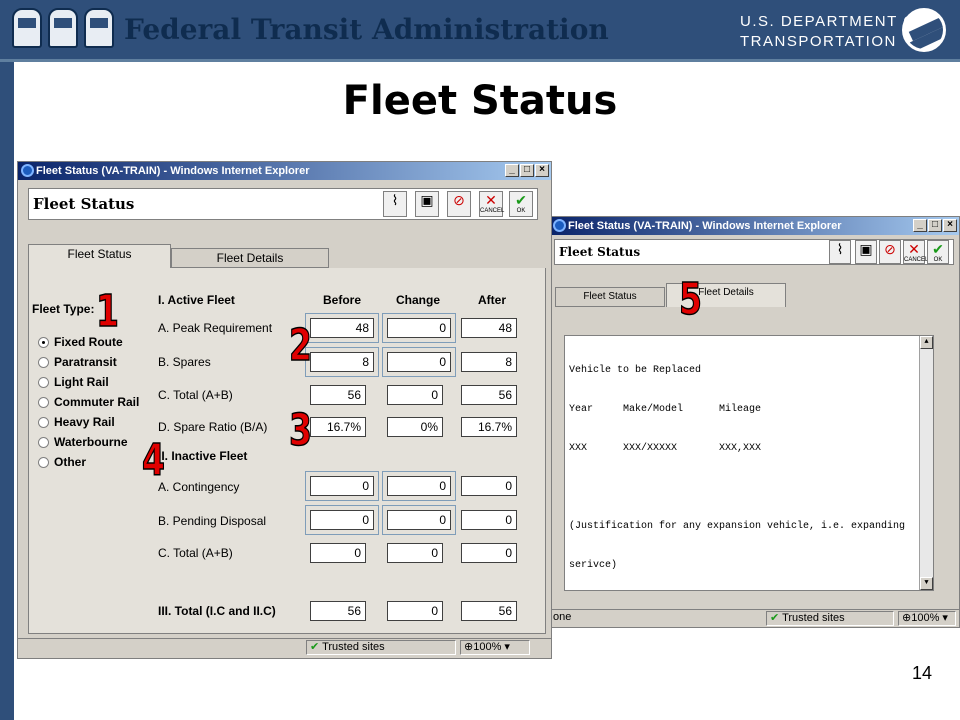  I want to click on active-total-after-field: 56, so click(489, 395).